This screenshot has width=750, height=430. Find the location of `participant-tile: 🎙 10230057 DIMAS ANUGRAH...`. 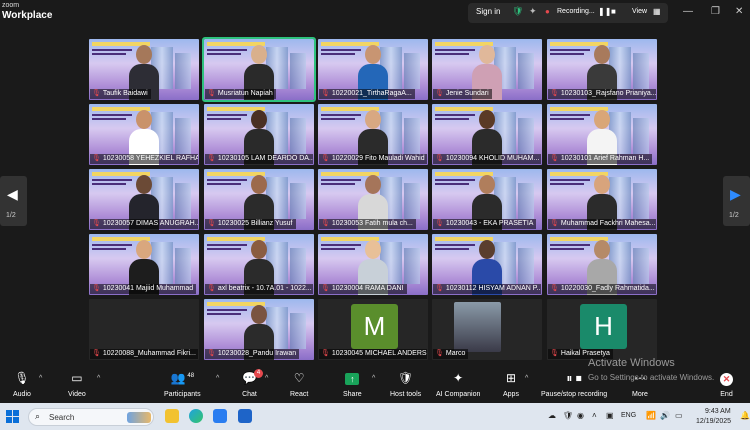

participant-tile: 🎙 10230057 DIMAS ANUGRAH... is located at coordinates (144, 199).